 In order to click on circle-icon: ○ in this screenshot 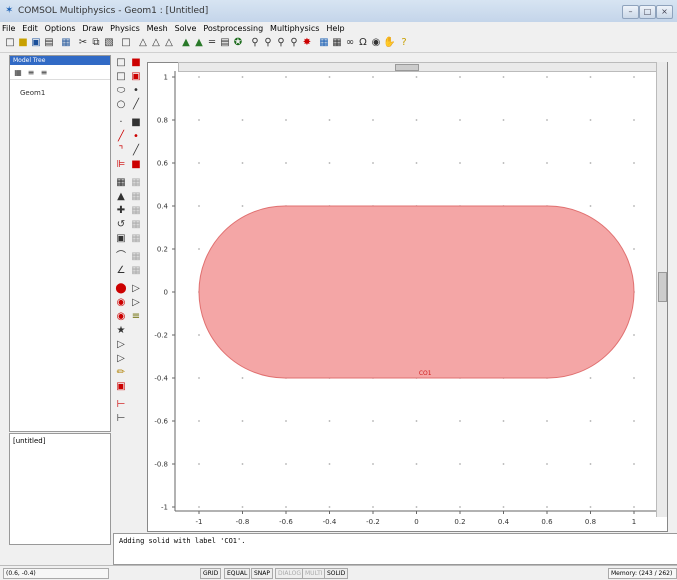, I will do `click(121, 105)`.